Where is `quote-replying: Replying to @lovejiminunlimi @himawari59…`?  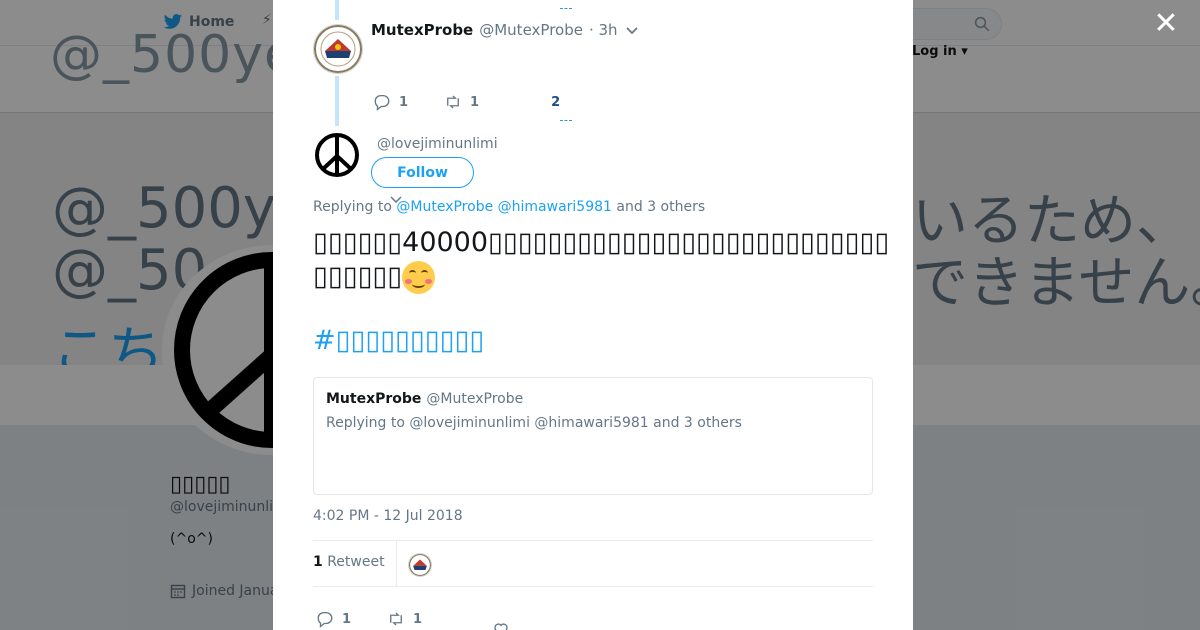
quote-replying: Replying to @lovejiminunlimi @himawari59… is located at coordinates (534, 423).